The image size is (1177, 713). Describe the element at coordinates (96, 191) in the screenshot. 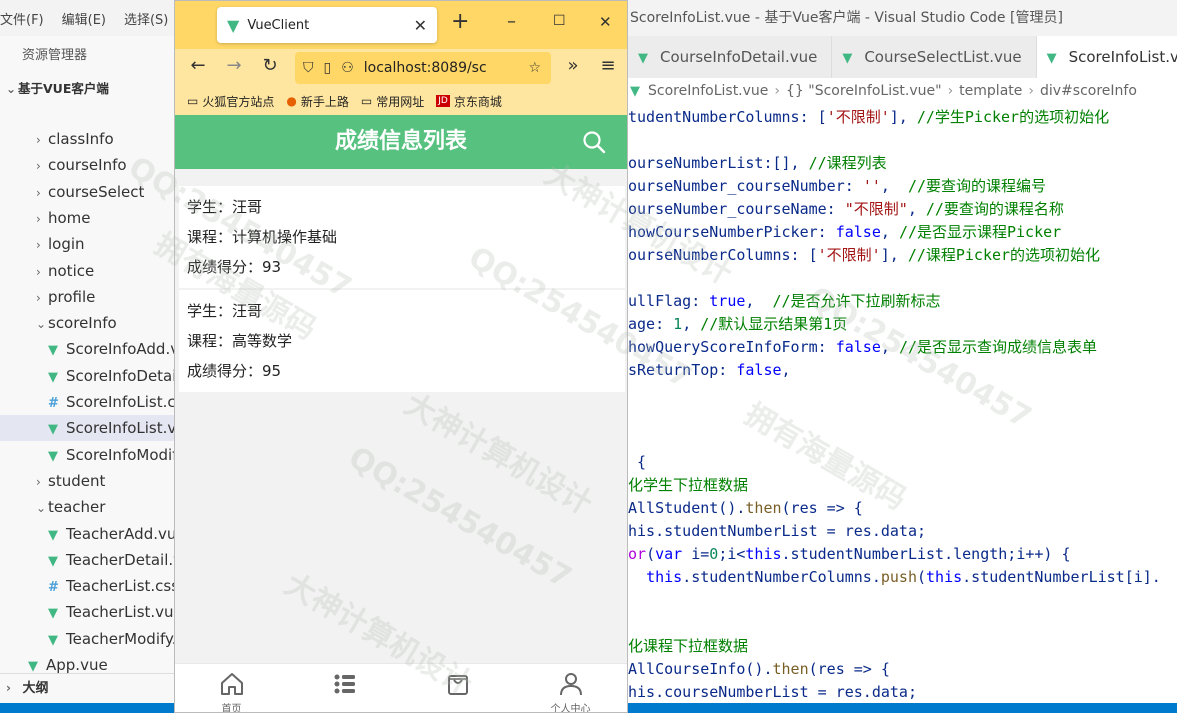

I see `tree-label: courseSelect` at that location.